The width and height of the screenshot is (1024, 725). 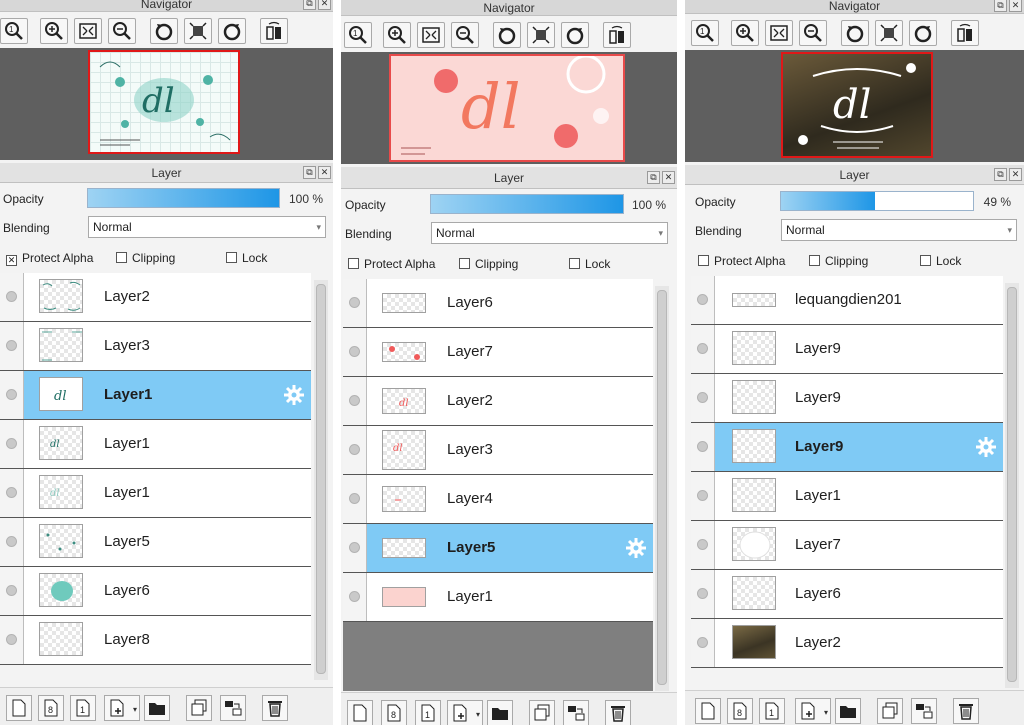 I want to click on protect-alpha-checkbox: ✕ Protect Alpha, so click(x=49, y=258).